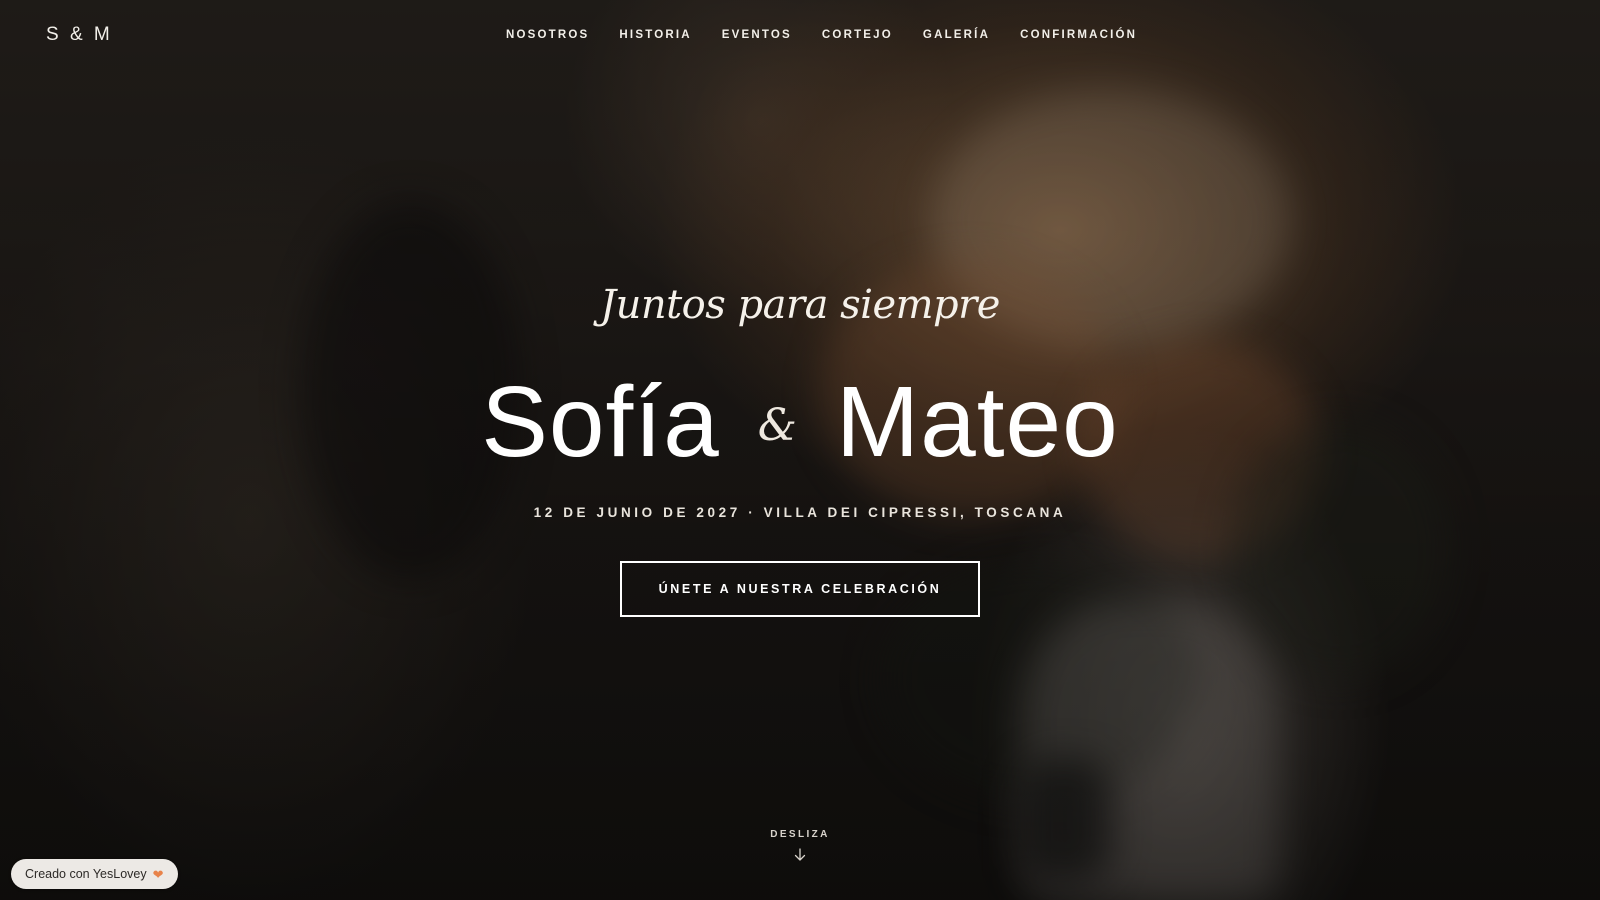 This screenshot has width=1600, height=900. I want to click on ampersand: &, so click(777, 425).